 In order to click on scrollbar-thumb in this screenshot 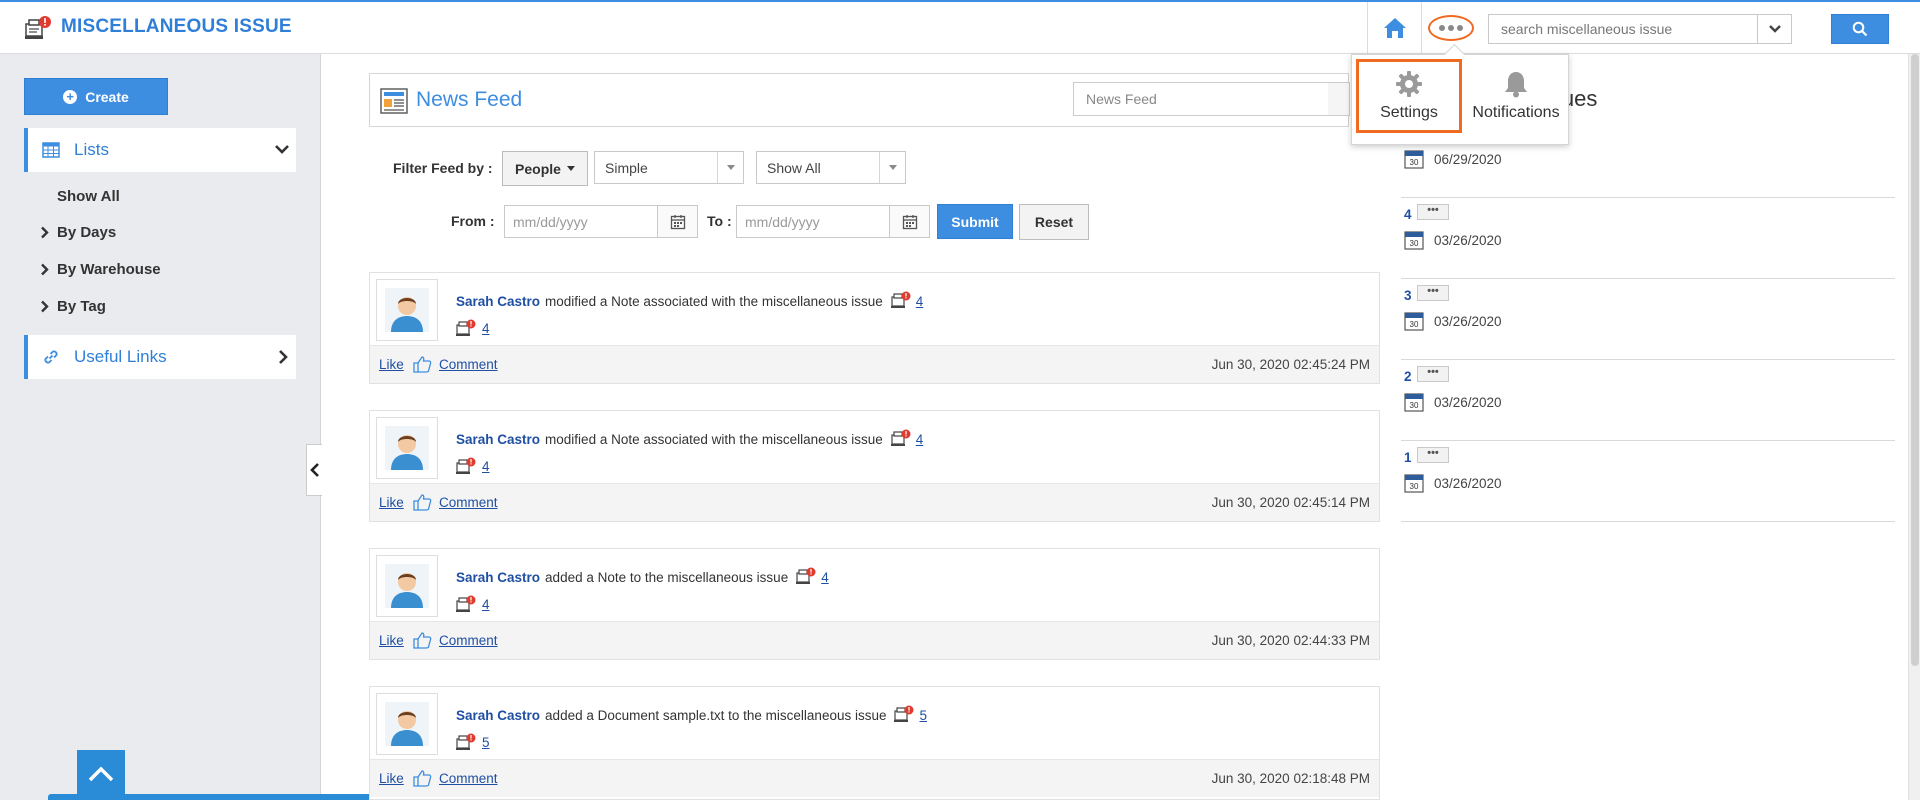, I will do `click(1915, 360)`.